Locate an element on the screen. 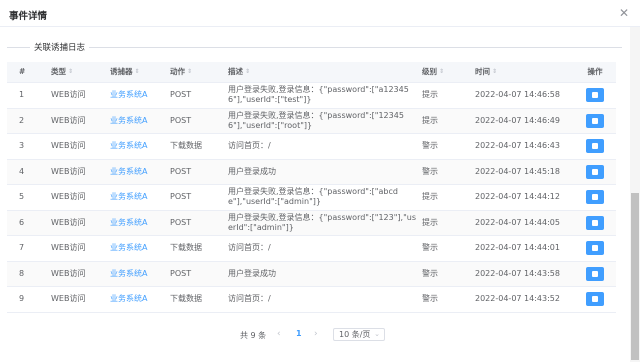 The image size is (640, 362). cell-time: 2022-04-07 14:44:05 is located at coordinates (525, 223).